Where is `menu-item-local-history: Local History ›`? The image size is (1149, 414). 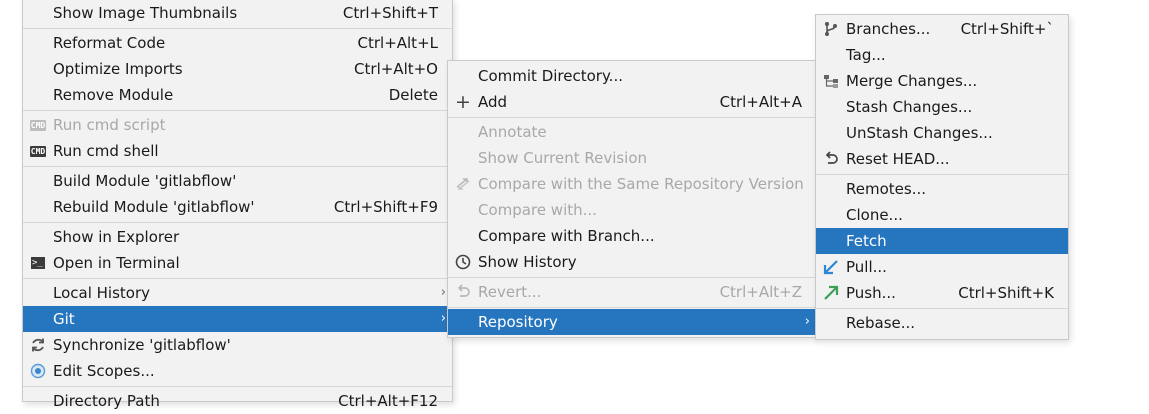 menu-item-local-history: Local History › is located at coordinates (237, 293).